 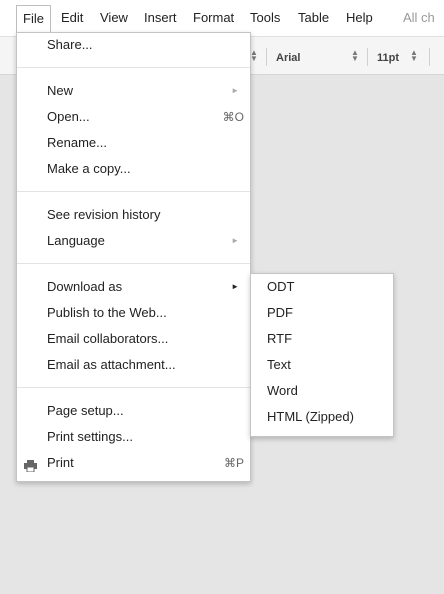 What do you see at coordinates (355, 56) in the screenshot?
I see `font-family-arrows-icon: ▲ ▼` at bounding box center [355, 56].